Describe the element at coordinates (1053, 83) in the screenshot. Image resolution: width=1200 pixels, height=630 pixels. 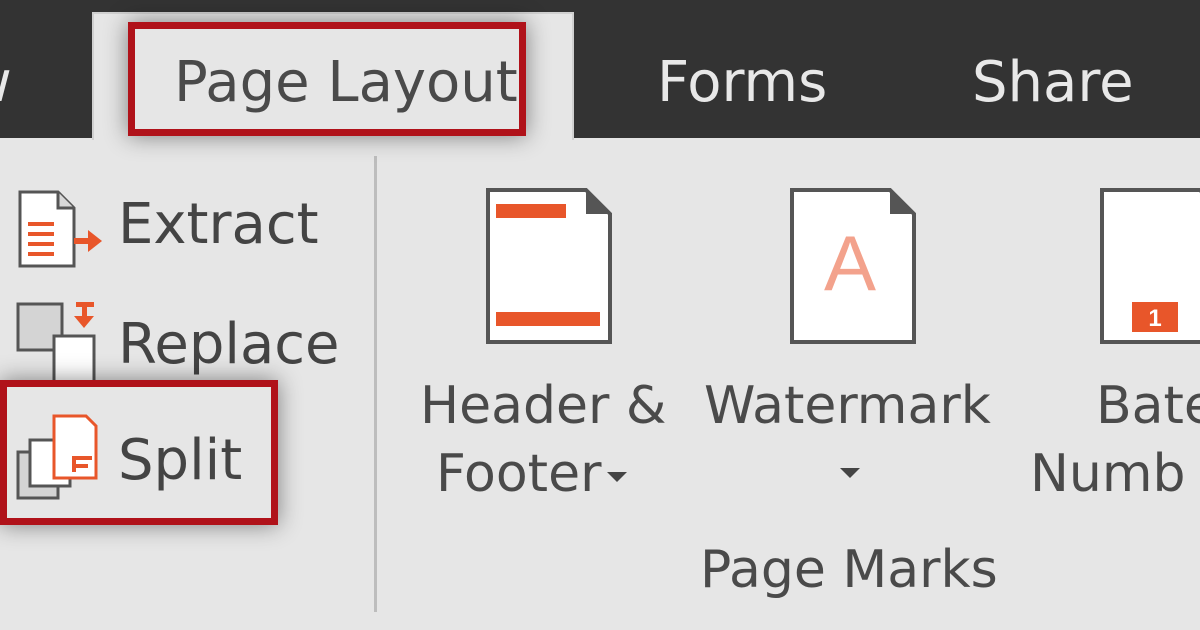
I see `tab-share: Share` at that location.